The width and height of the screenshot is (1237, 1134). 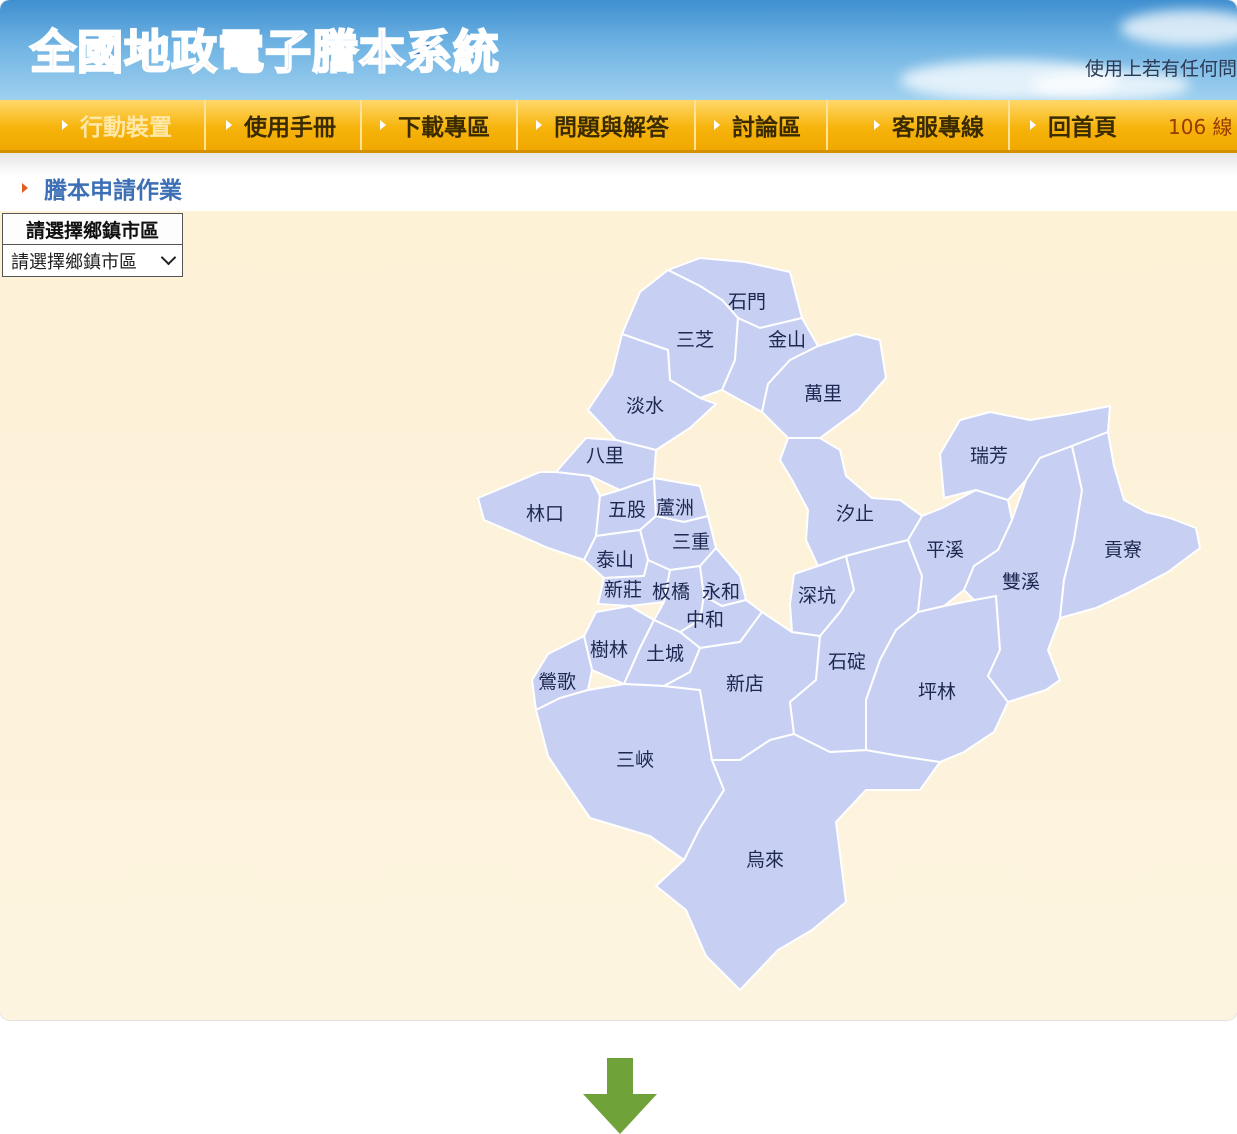 What do you see at coordinates (847, 662) in the screenshot?
I see `label-shiding: 石碇` at bounding box center [847, 662].